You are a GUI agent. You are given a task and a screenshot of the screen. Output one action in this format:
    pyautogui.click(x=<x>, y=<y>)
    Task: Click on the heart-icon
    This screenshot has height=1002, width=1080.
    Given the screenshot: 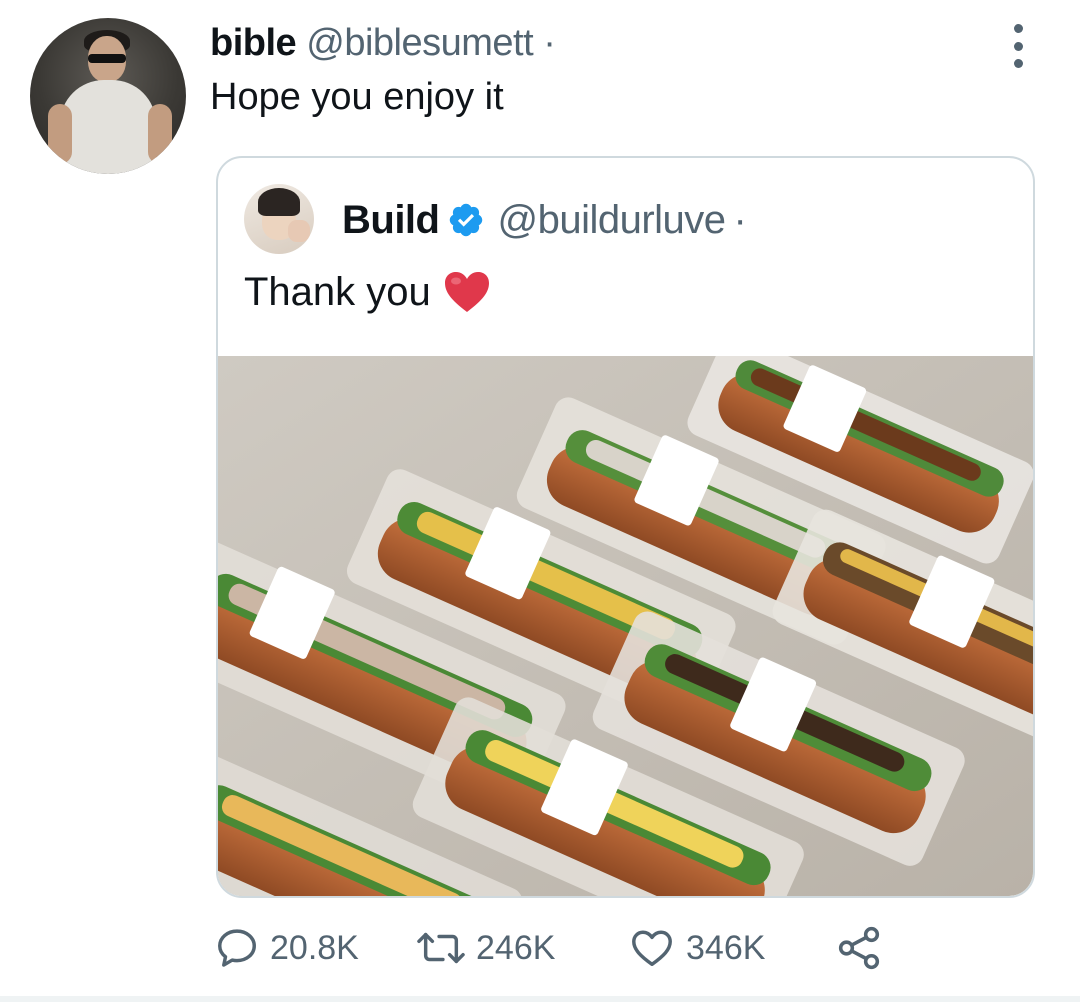 What is the action you would take?
    pyautogui.click(x=652, y=948)
    